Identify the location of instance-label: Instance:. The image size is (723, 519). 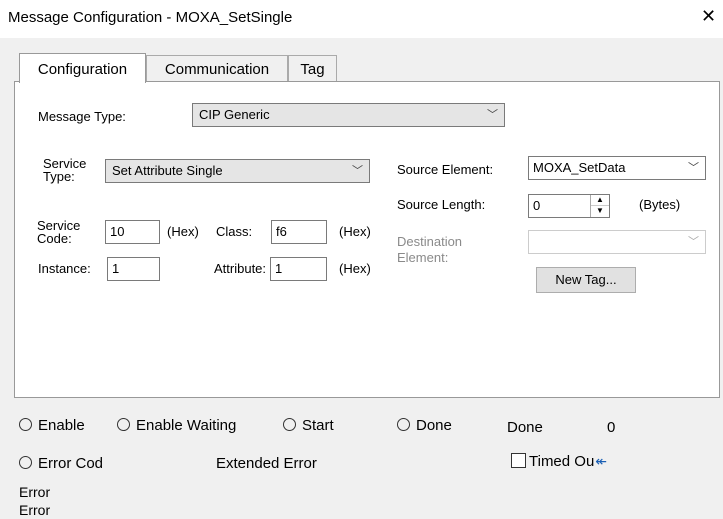
(64, 268).